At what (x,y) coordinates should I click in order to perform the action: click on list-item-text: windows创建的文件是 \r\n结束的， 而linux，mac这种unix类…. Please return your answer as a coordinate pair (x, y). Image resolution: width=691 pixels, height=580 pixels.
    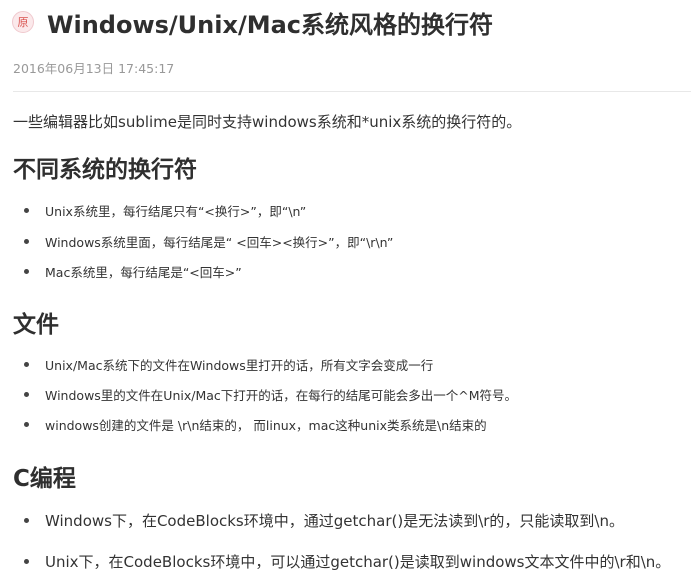
    Looking at the image, I should click on (266, 425).